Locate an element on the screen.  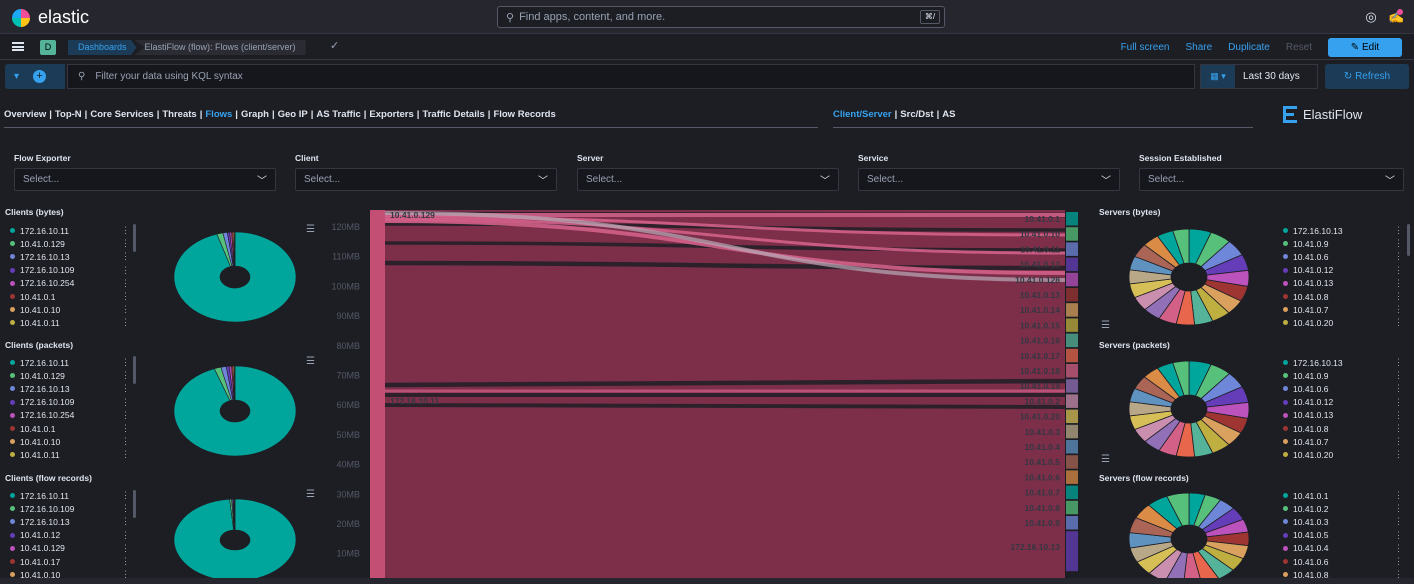
check-icon: ✓ is located at coordinates (334, 45).